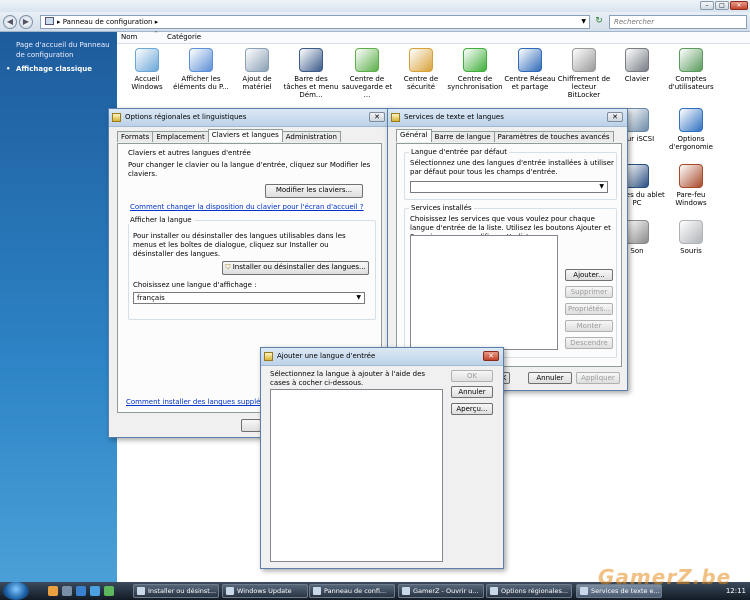 The image size is (750, 600). Describe the element at coordinates (691, 120) in the screenshot. I see `ergonomics-icon` at that location.